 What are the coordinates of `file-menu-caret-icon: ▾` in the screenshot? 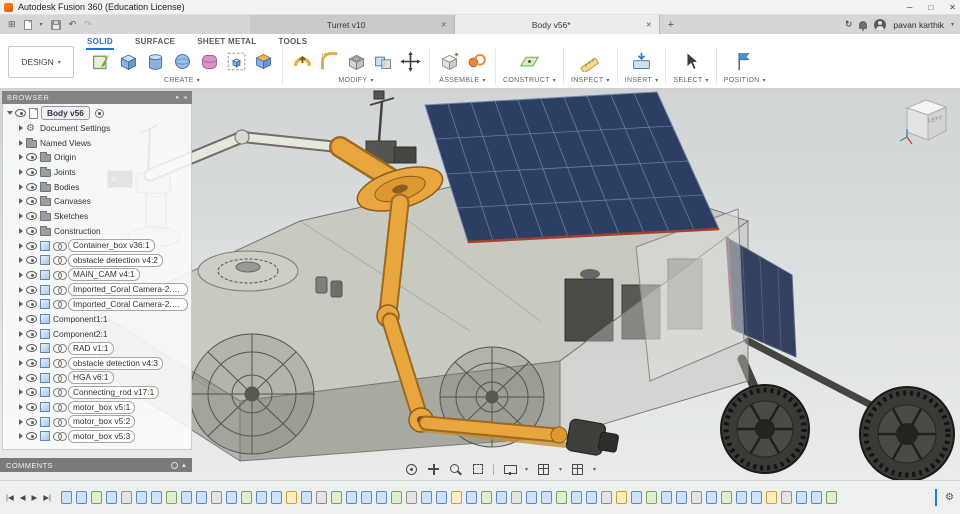 It's located at (41, 24).